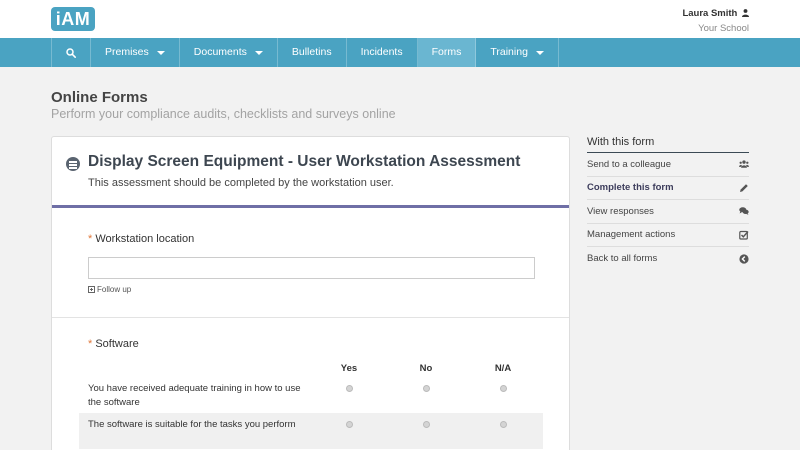  What do you see at coordinates (135, 52) in the screenshot?
I see `nav-premises: Premises` at bounding box center [135, 52].